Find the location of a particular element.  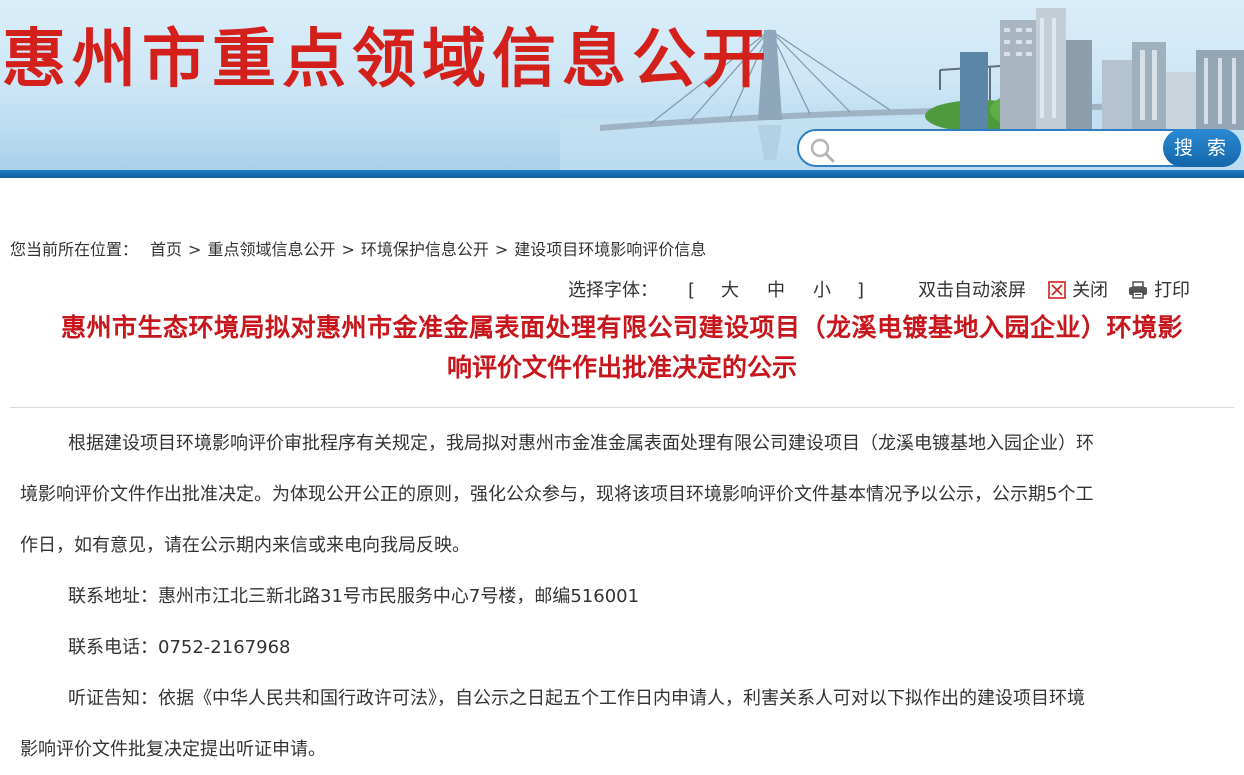

font-size-medium: 中 is located at coordinates (776, 291).